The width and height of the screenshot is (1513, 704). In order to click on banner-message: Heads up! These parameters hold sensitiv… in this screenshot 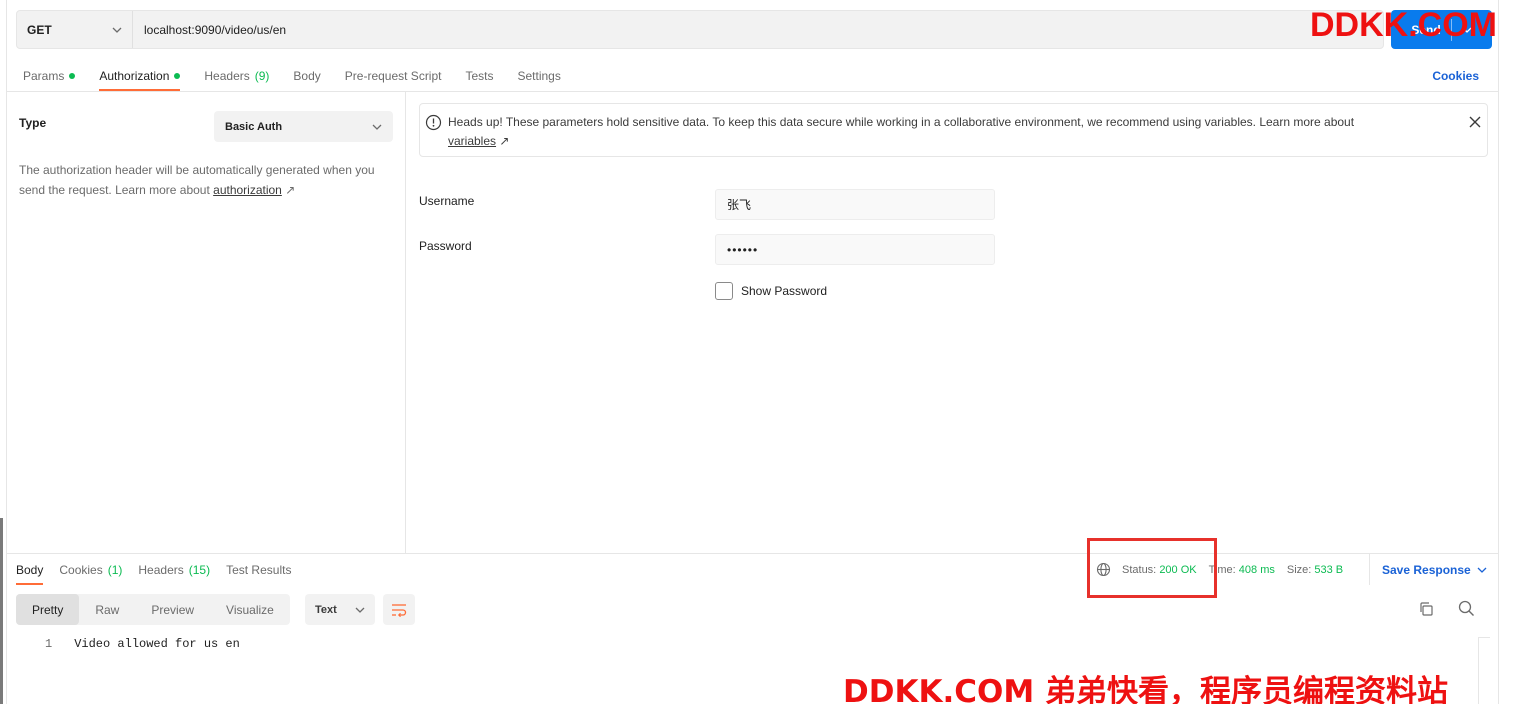, I will do `click(901, 131)`.